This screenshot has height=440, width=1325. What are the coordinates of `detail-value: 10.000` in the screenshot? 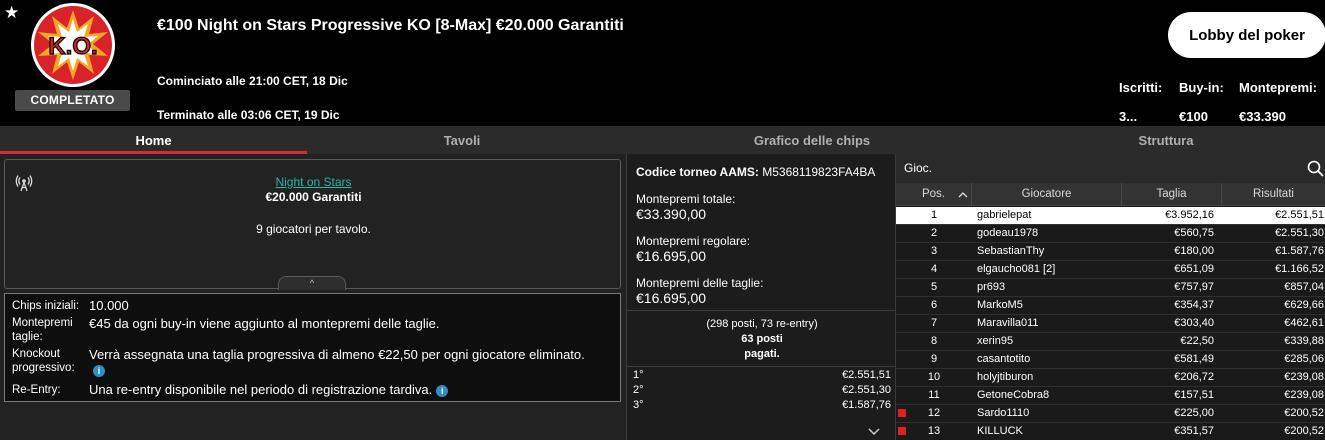 It's located at (109, 305).